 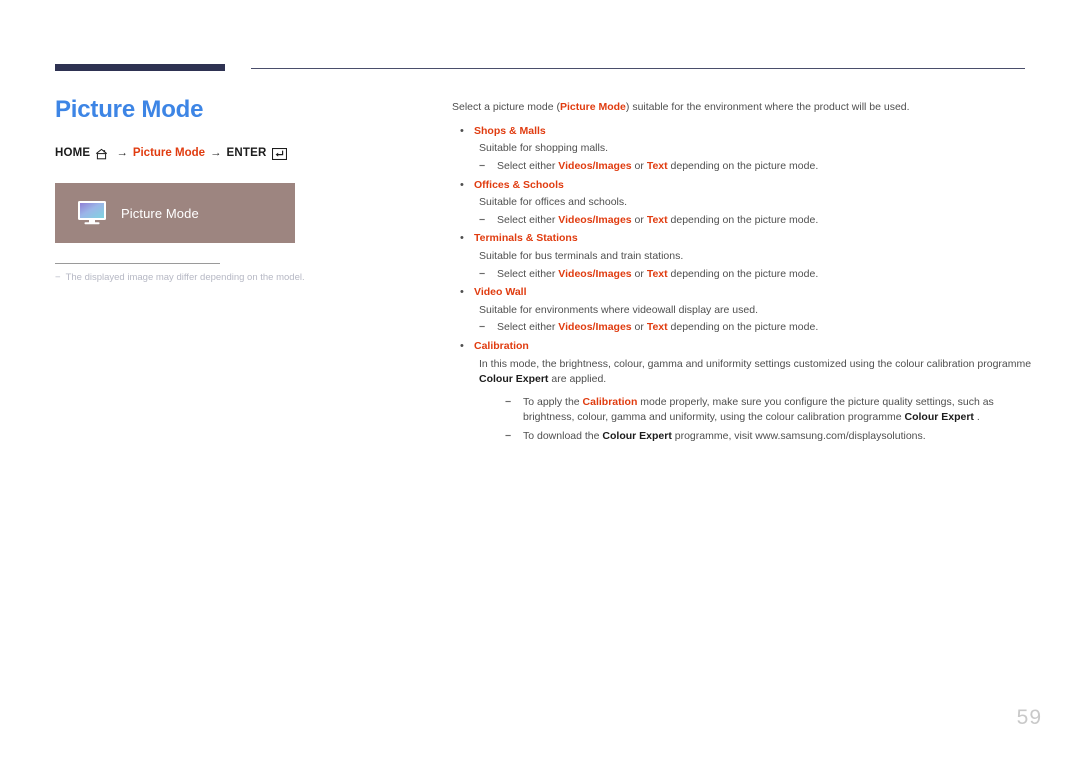 I want to click on mode-heading-row: • Video Wall, so click(x=742, y=292).